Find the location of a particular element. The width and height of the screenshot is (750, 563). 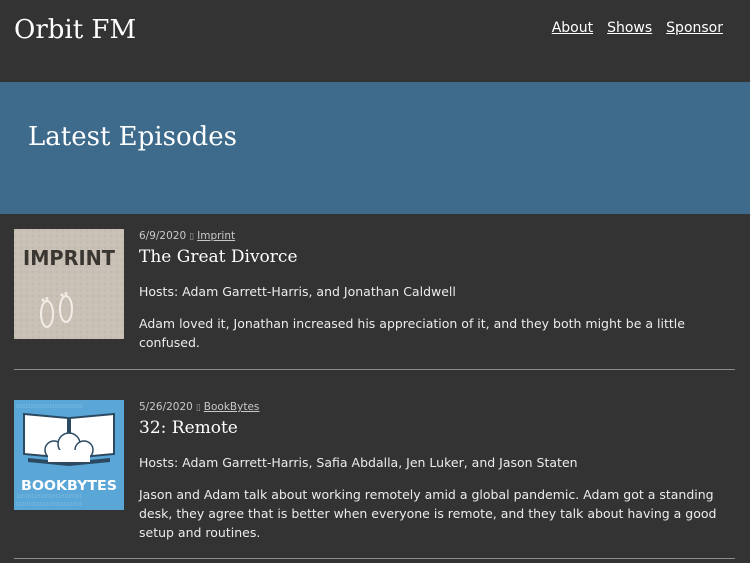

page-heading: Latest Episodes is located at coordinates (132, 137).